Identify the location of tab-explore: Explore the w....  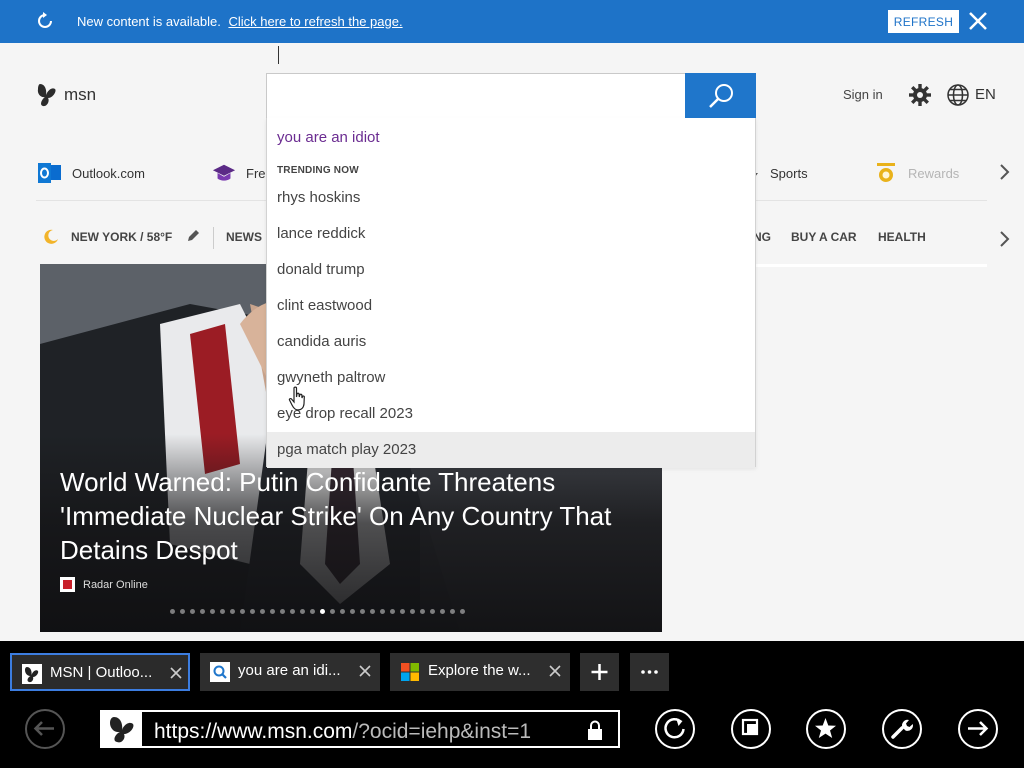
(480, 672).